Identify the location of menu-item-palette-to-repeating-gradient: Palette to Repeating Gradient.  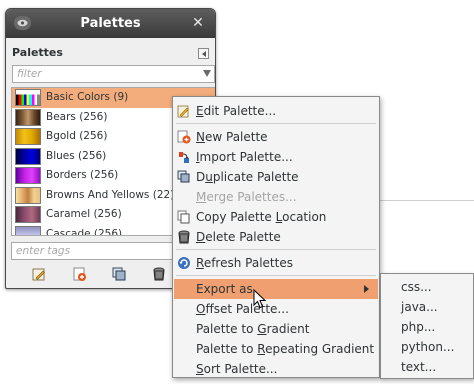
(276, 349).